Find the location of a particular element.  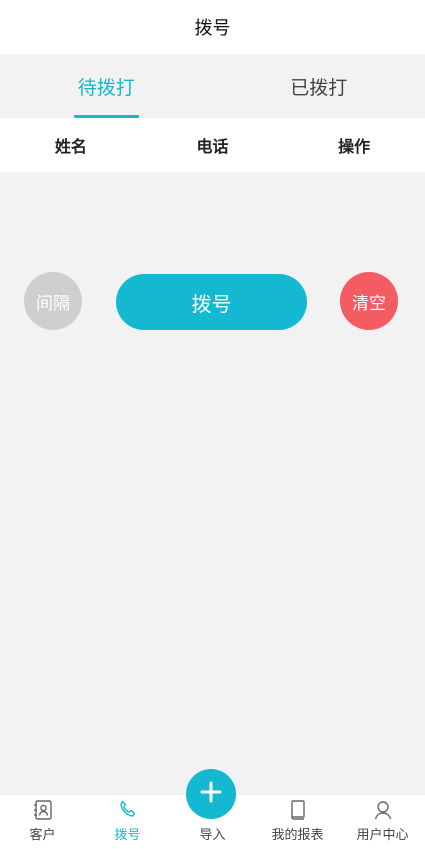

tab-dialed: 已拨打 is located at coordinates (319, 86).